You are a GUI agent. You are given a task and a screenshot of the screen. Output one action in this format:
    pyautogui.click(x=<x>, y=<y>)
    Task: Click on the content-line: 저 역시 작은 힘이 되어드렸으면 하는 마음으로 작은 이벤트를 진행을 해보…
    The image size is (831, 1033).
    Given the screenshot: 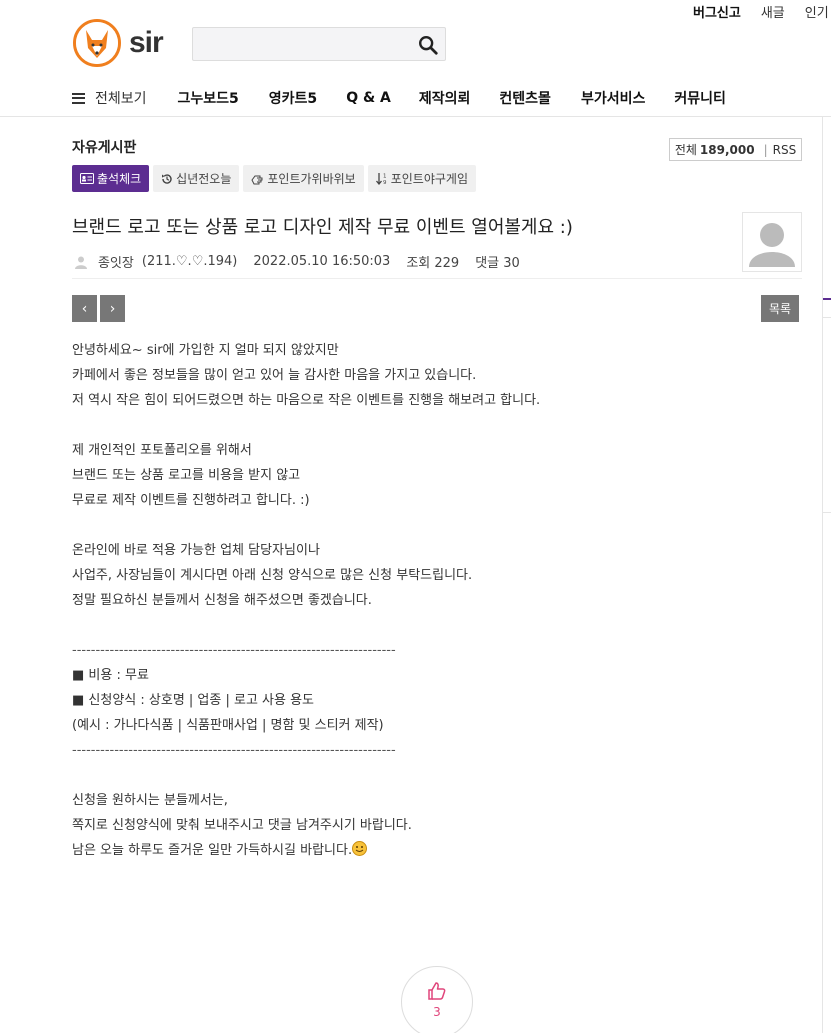 What is the action you would take?
    pyautogui.click(x=306, y=400)
    